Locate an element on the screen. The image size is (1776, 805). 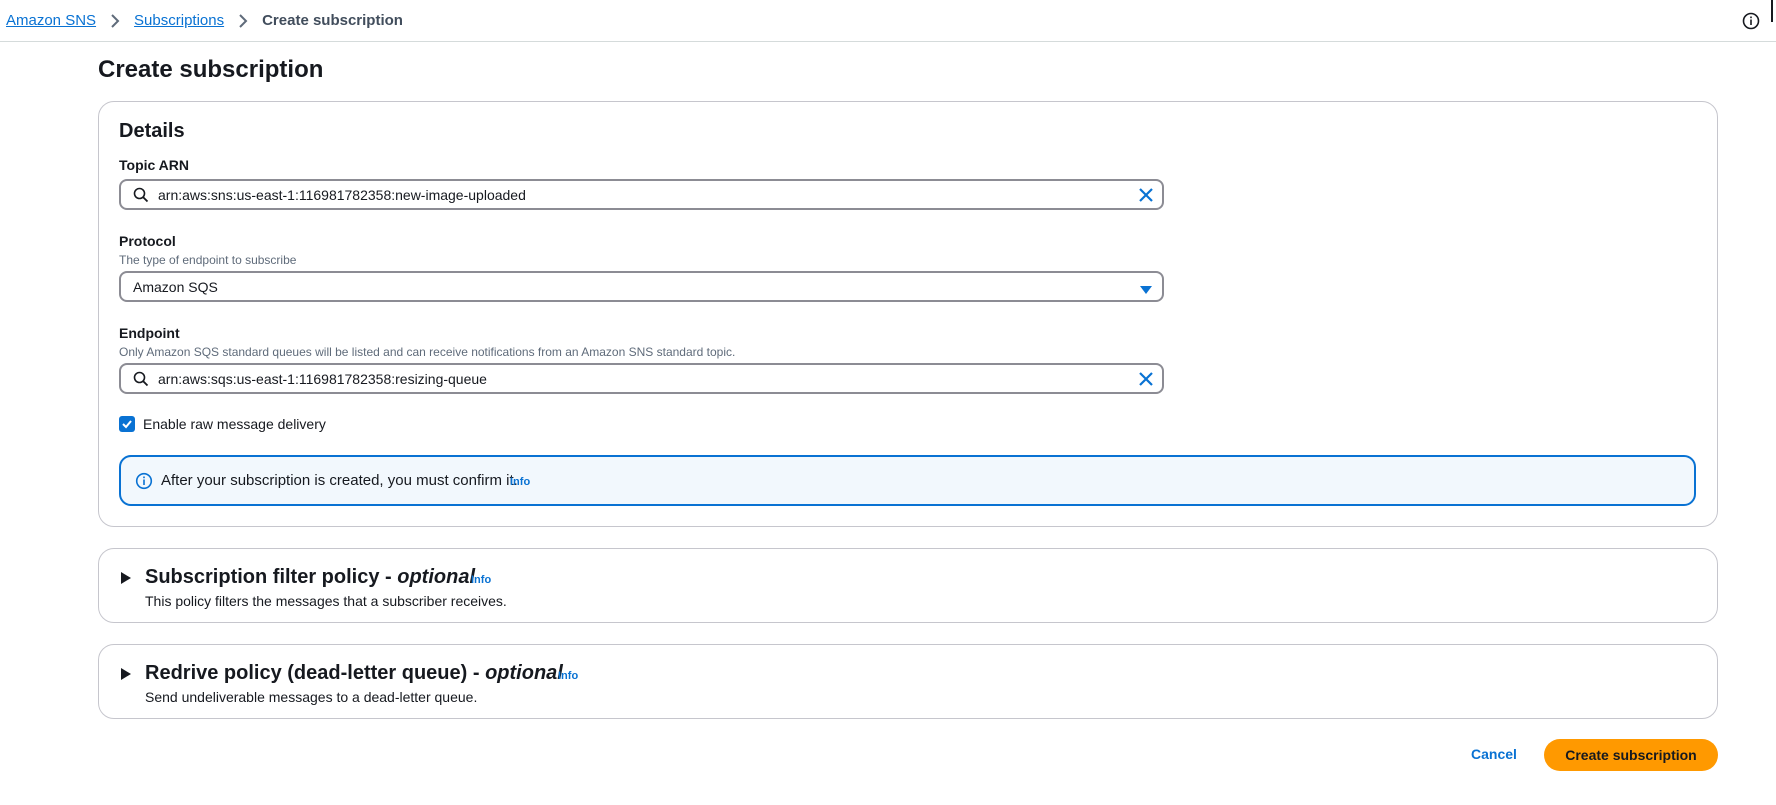
details-heading: Details is located at coordinates (152, 131).